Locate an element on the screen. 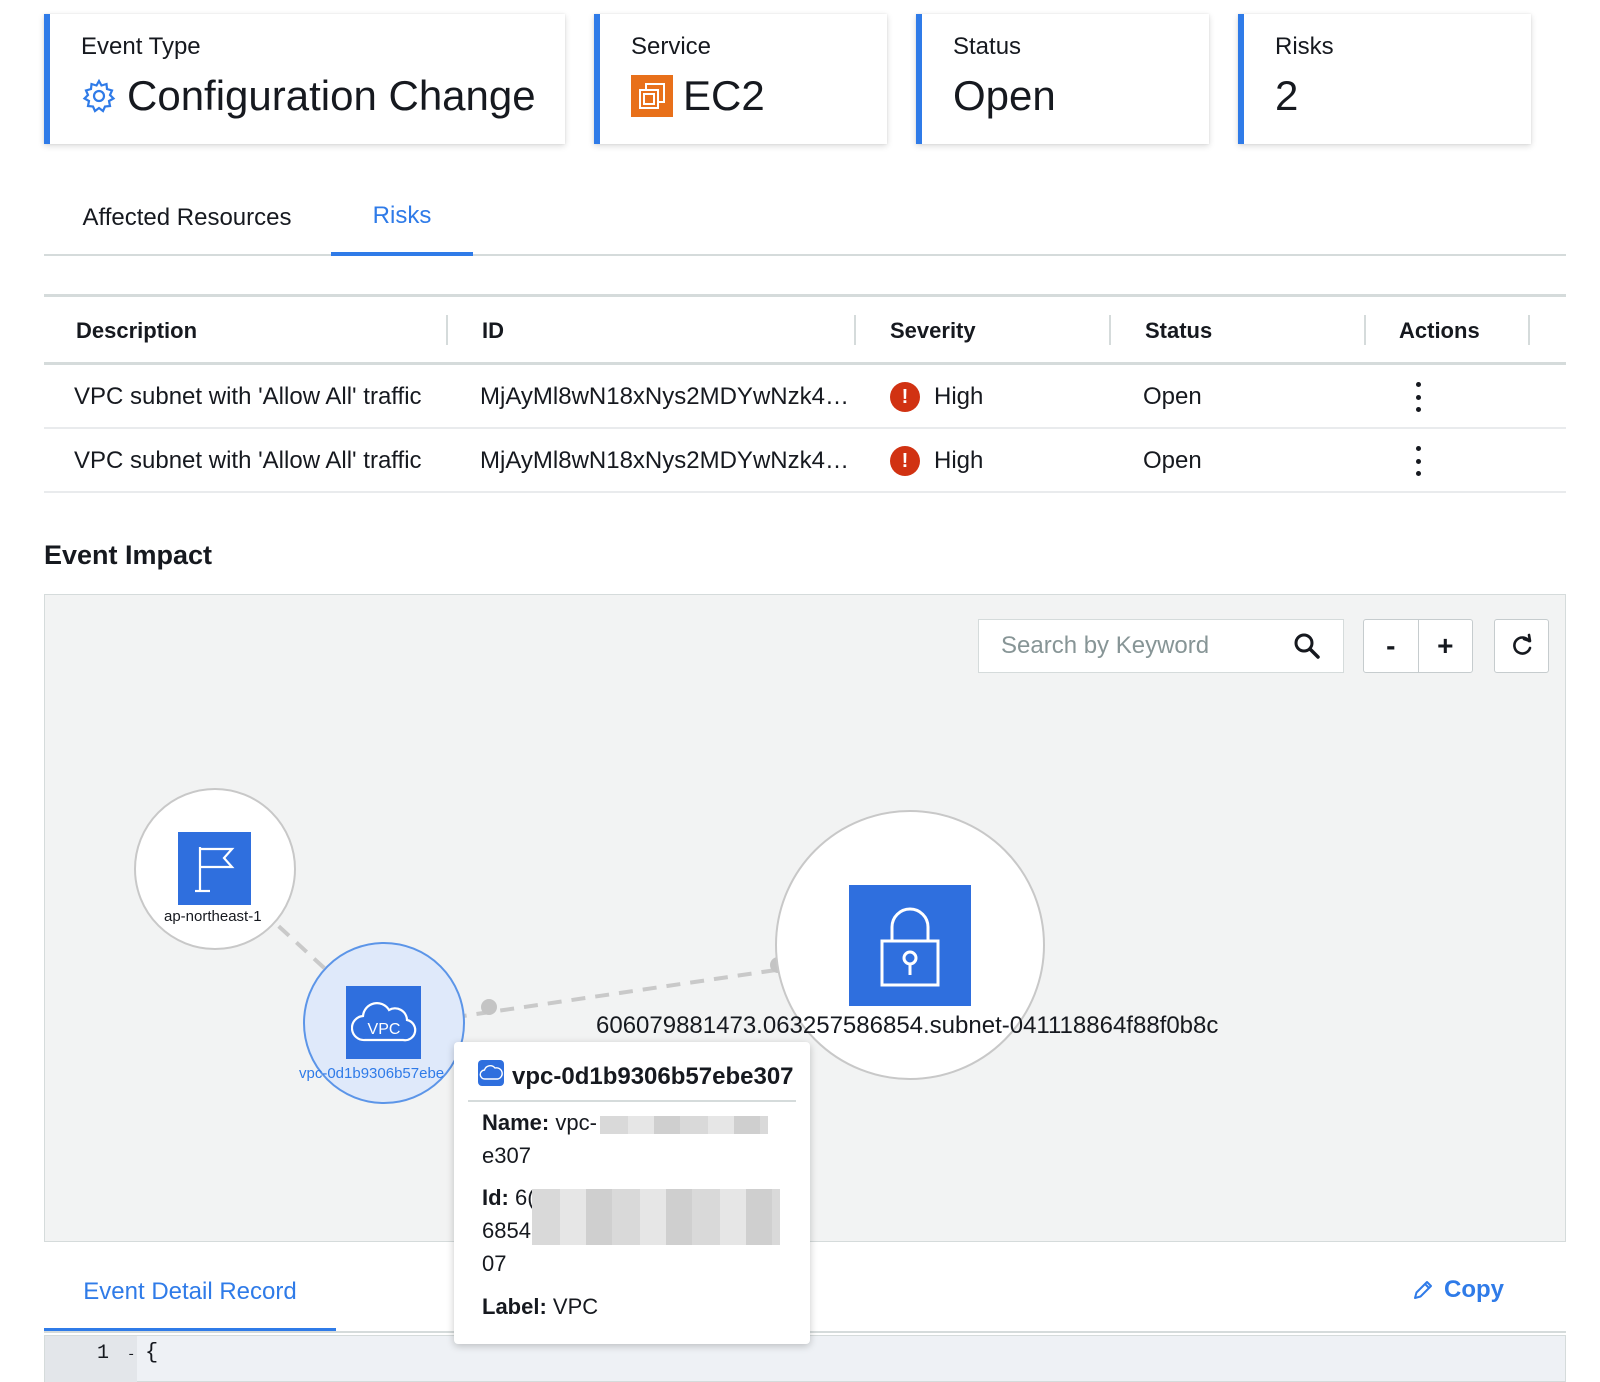 The width and height of the screenshot is (1600, 1382). column-header-status: Status is located at coordinates (1178, 331).